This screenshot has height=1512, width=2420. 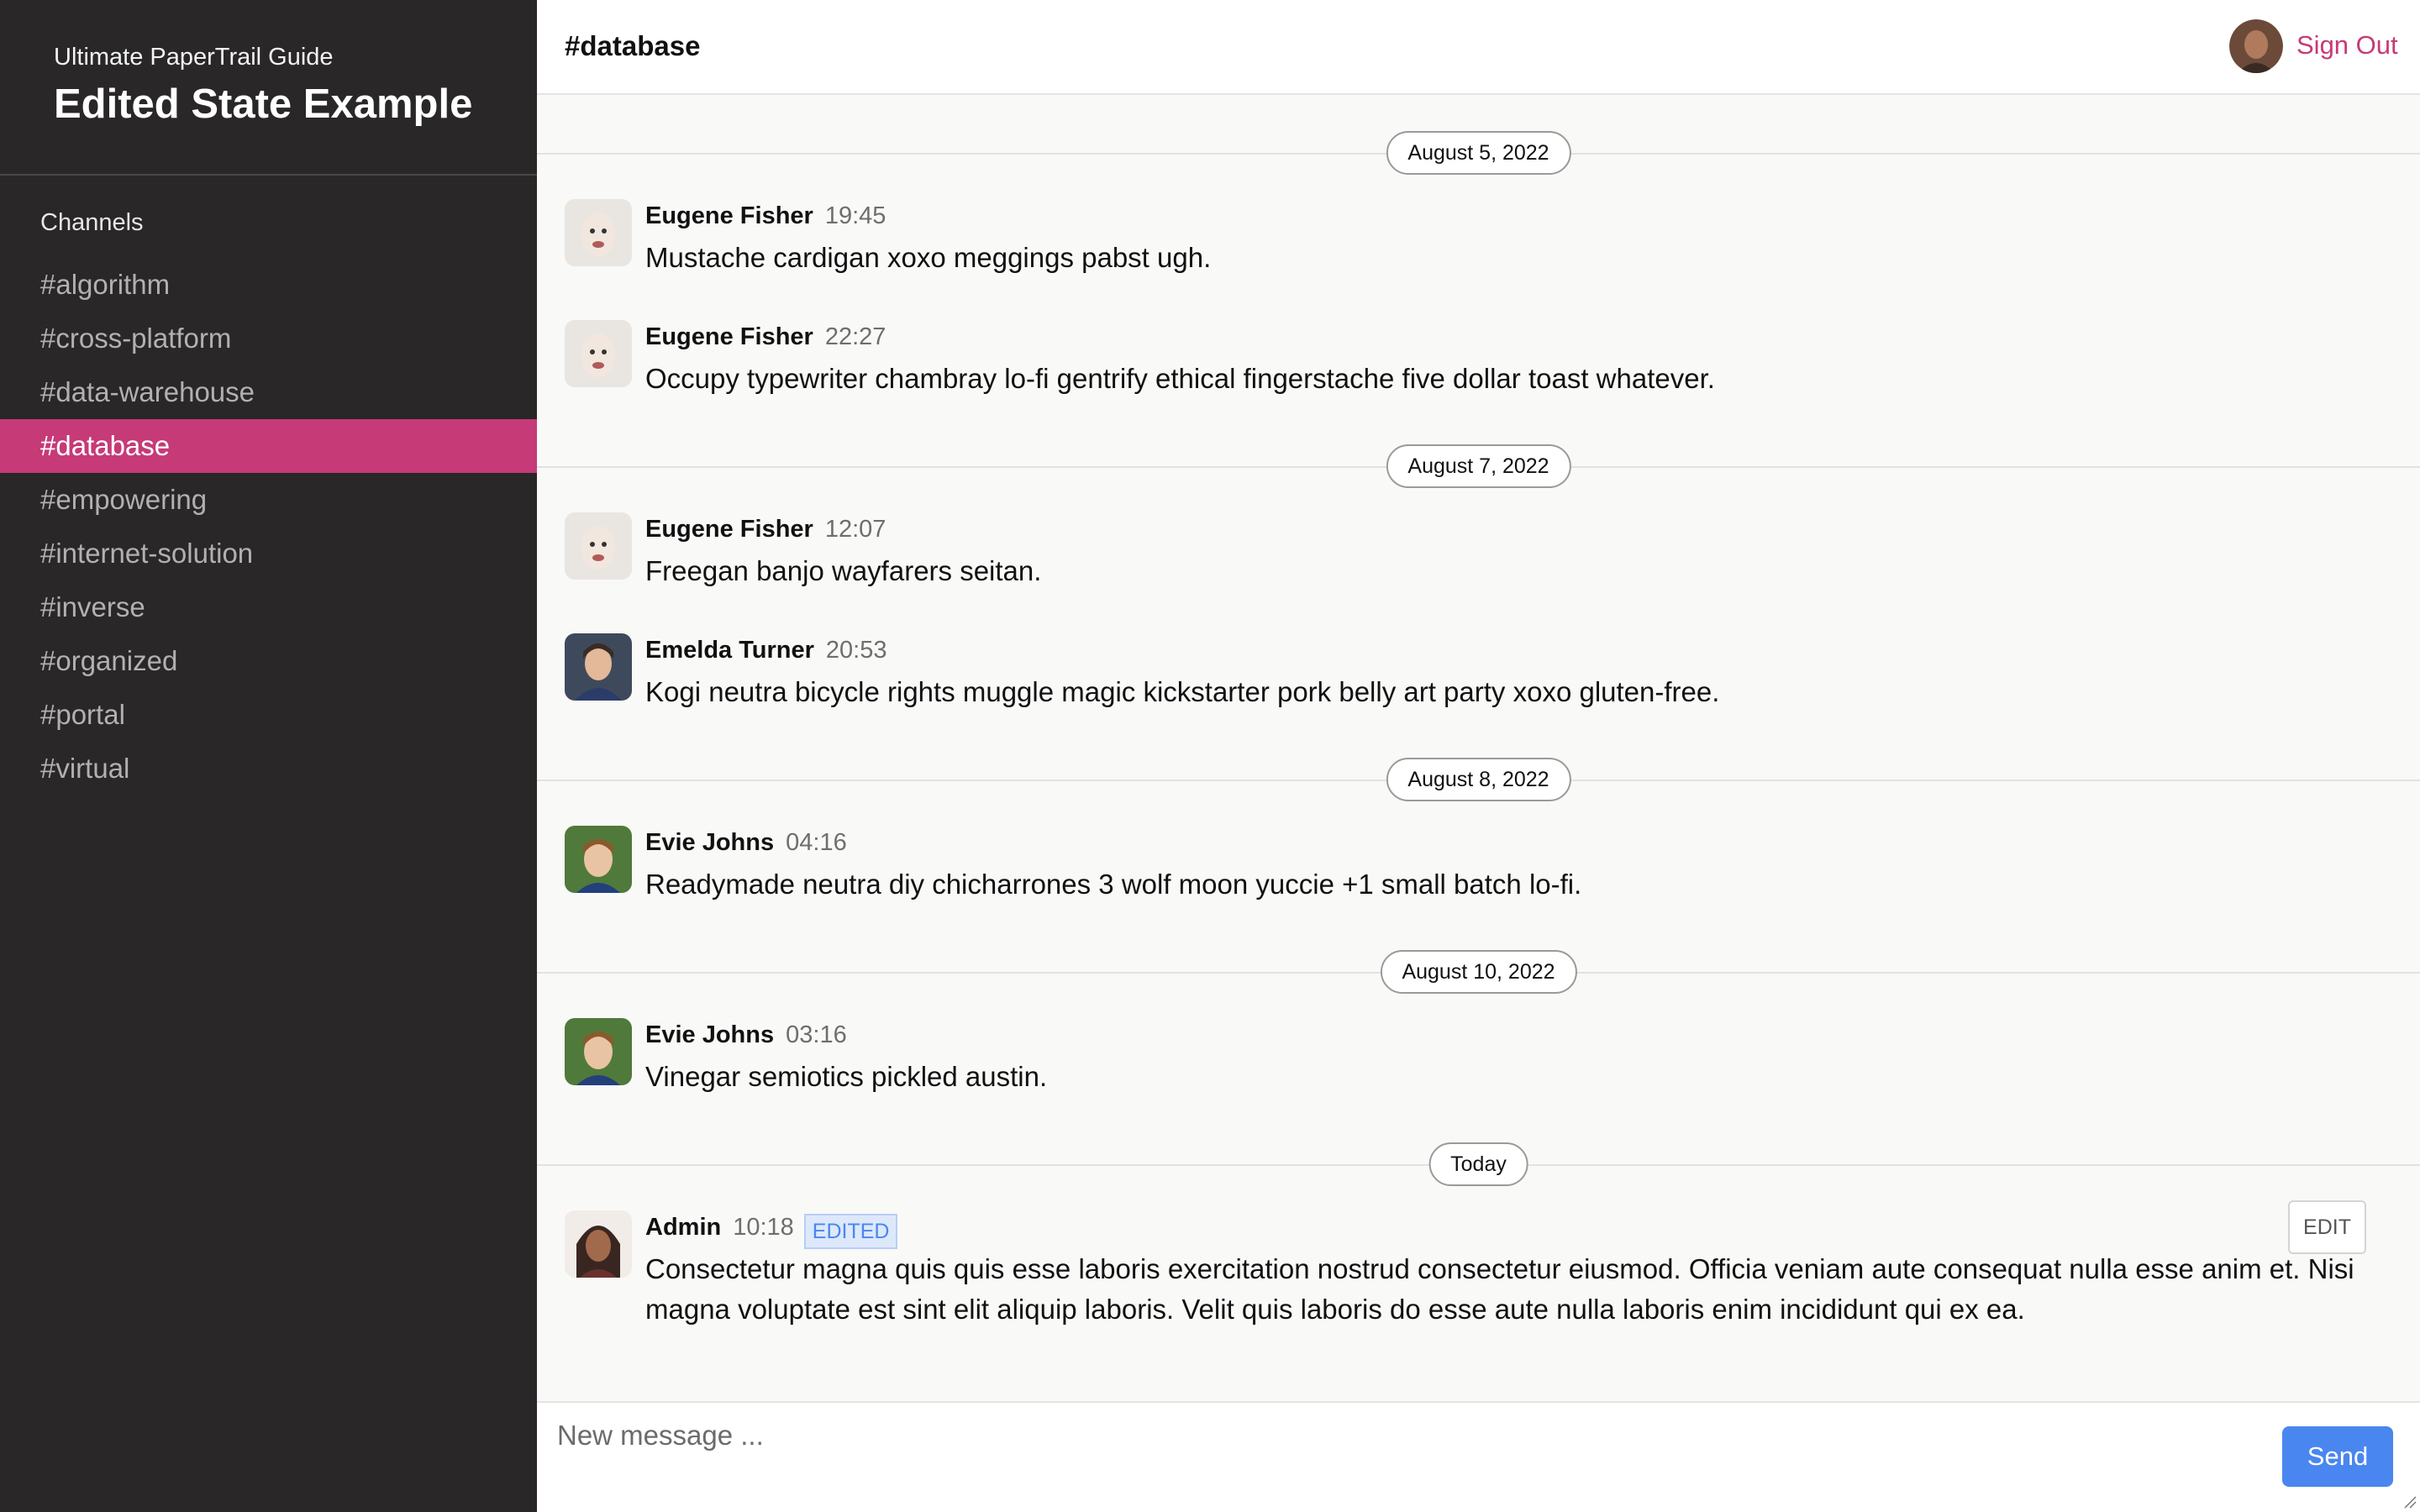 I want to click on date-label: August 10, 2022, so click(x=1478, y=972).